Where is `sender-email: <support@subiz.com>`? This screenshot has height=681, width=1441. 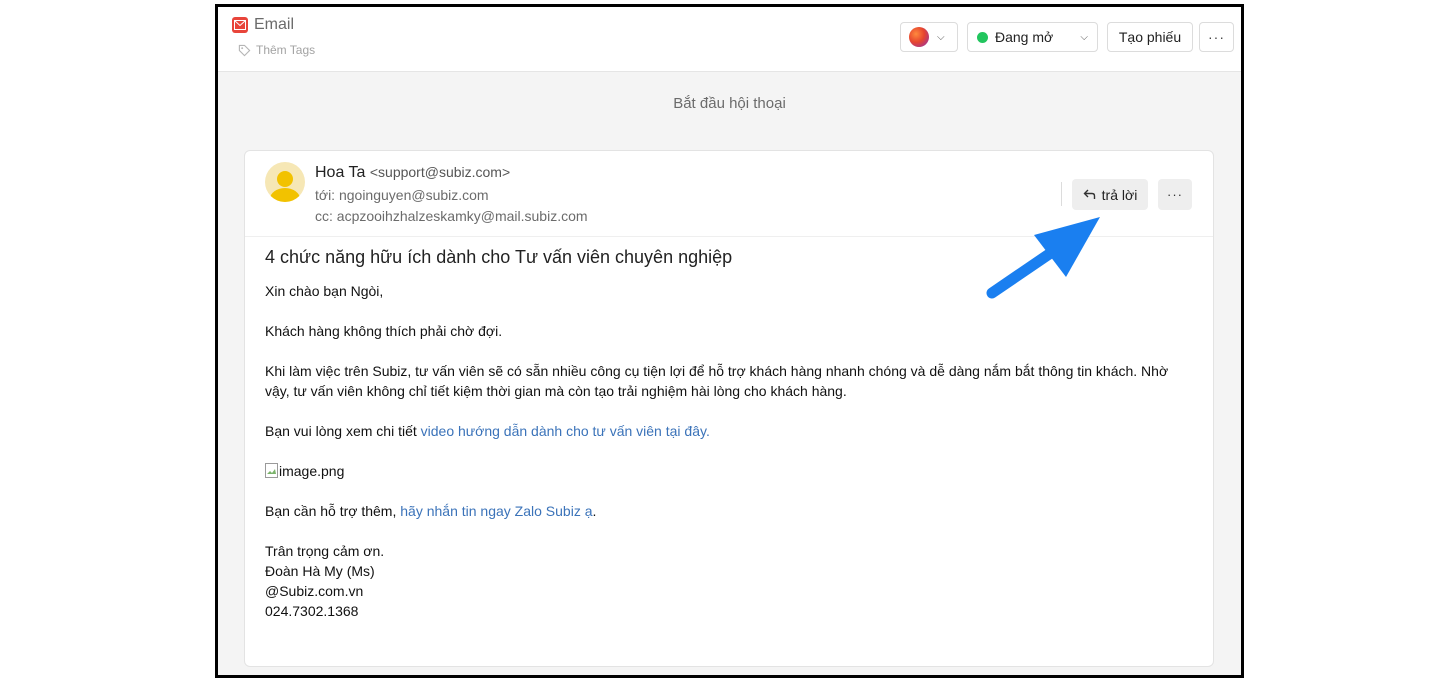 sender-email: <support@subiz.com> is located at coordinates (440, 172).